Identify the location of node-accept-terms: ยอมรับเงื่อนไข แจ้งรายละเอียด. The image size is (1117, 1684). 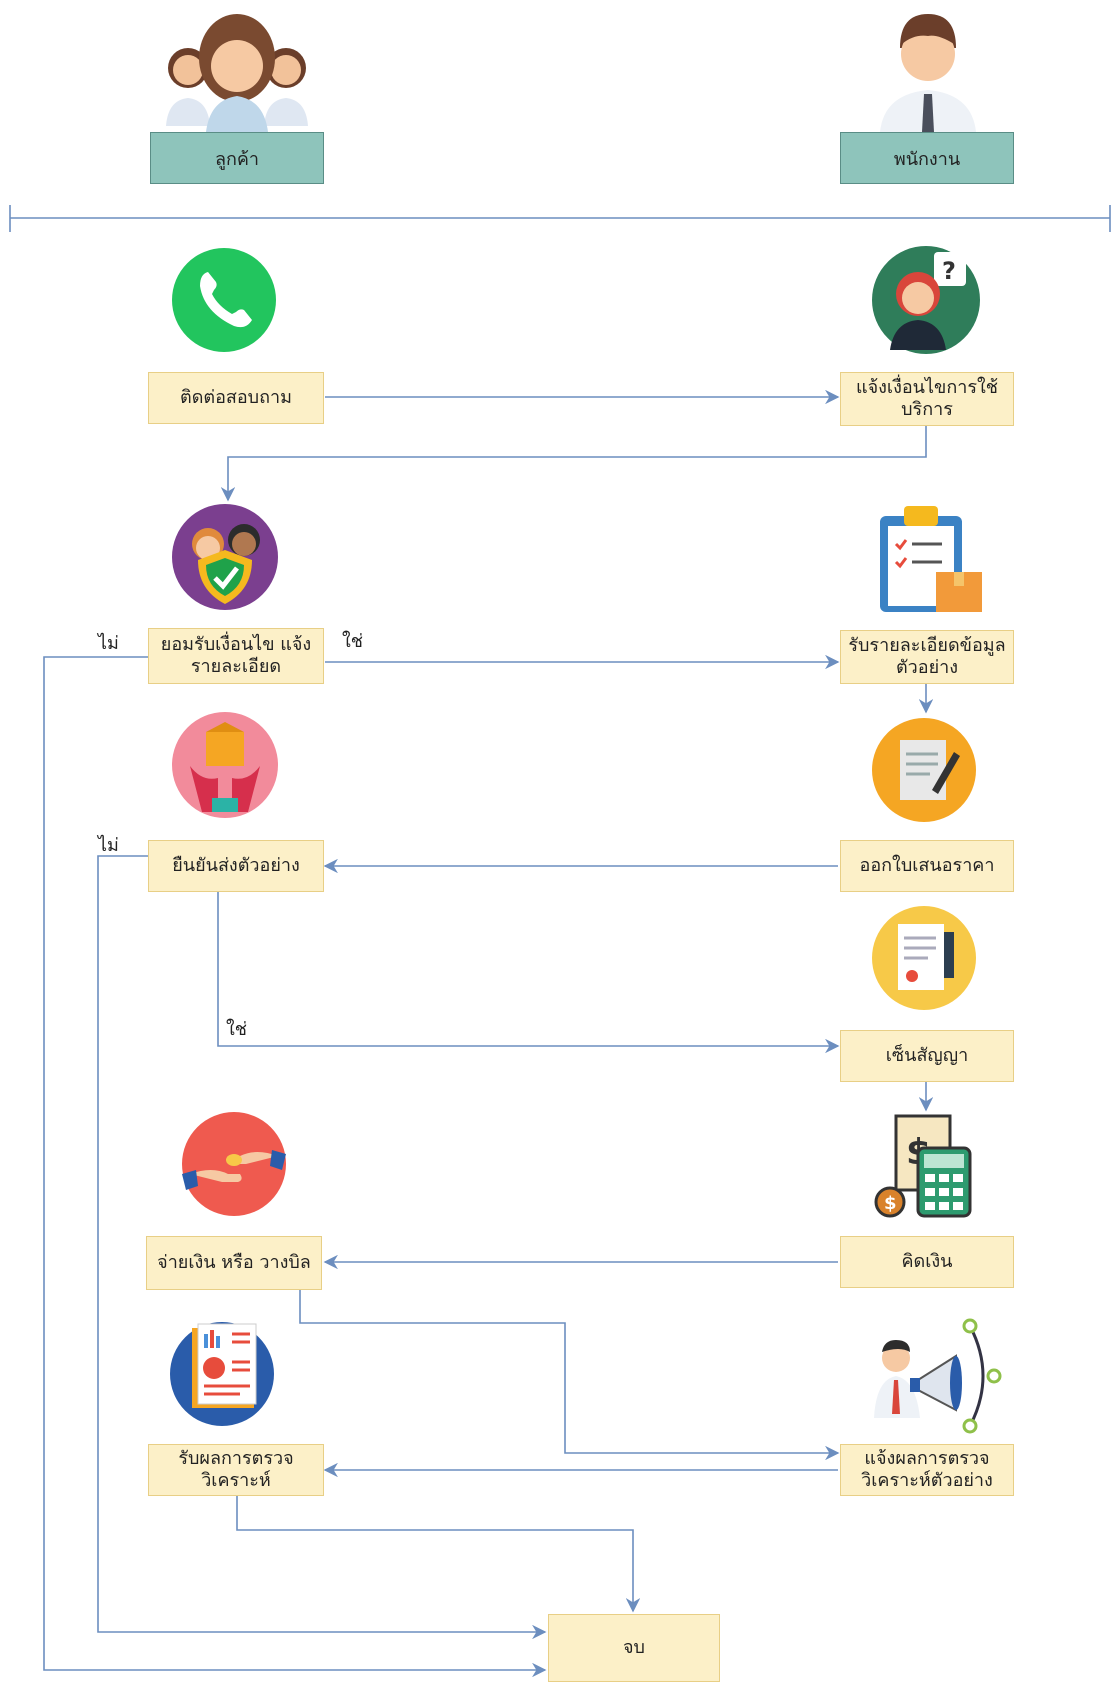
(236, 656).